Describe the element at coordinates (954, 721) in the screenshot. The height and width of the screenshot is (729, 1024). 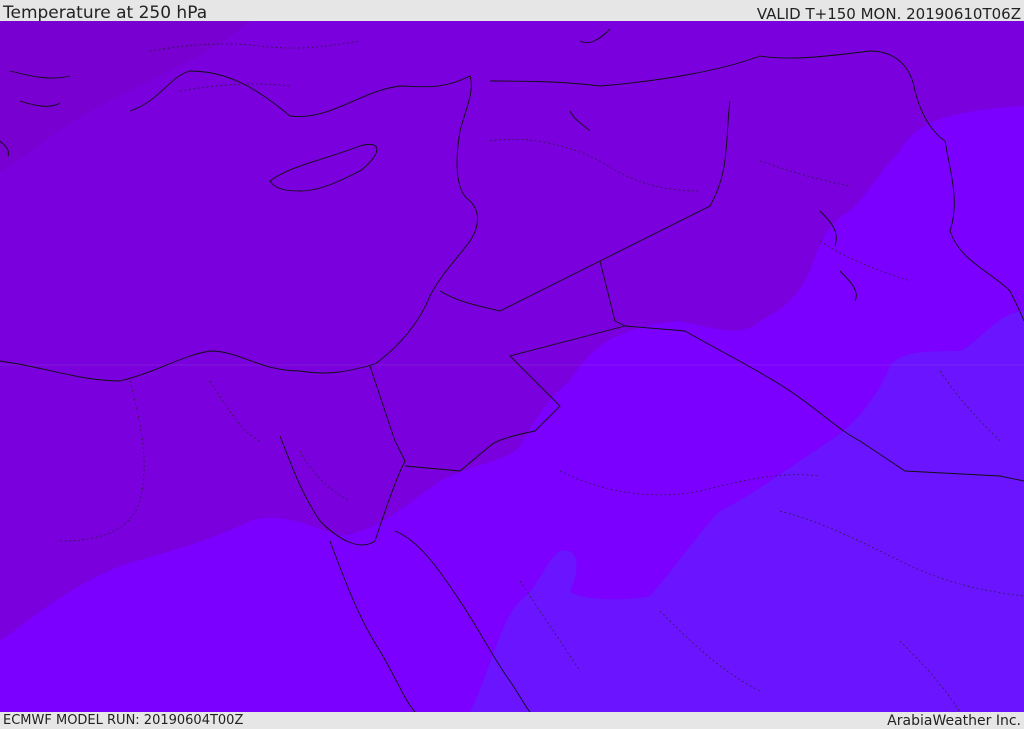
I see `credit-label: ArabiaWeather Inc.` at that location.